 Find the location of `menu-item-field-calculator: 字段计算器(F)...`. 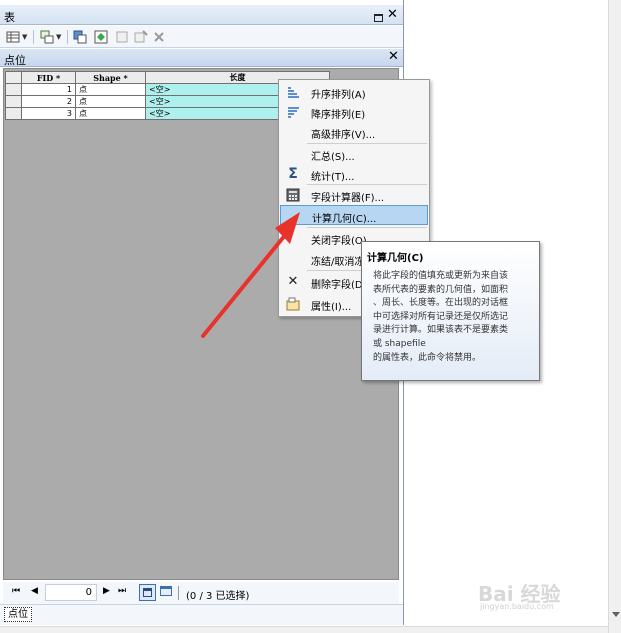

menu-item-field-calculator: 字段计算器(F)... is located at coordinates (354, 195).